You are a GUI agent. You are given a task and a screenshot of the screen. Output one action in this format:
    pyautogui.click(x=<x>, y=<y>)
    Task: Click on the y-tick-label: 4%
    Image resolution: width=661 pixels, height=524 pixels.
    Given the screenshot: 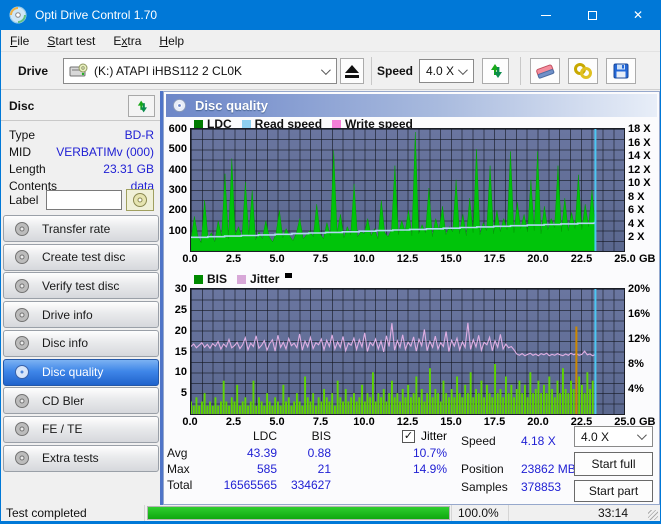 What is the action you would take?
    pyautogui.click(x=636, y=389)
    